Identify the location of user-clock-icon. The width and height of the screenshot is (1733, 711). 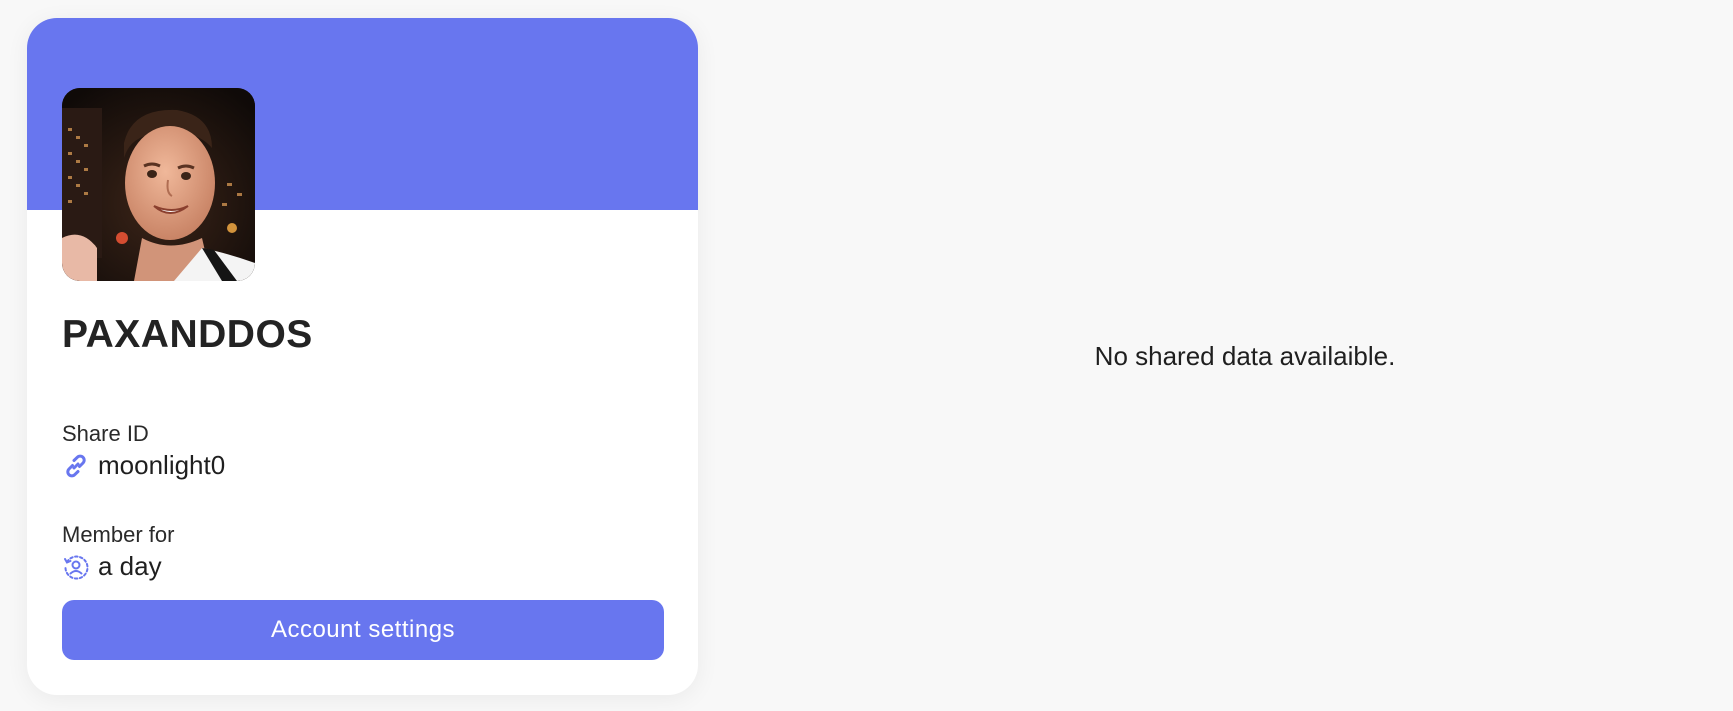
(76, 567).